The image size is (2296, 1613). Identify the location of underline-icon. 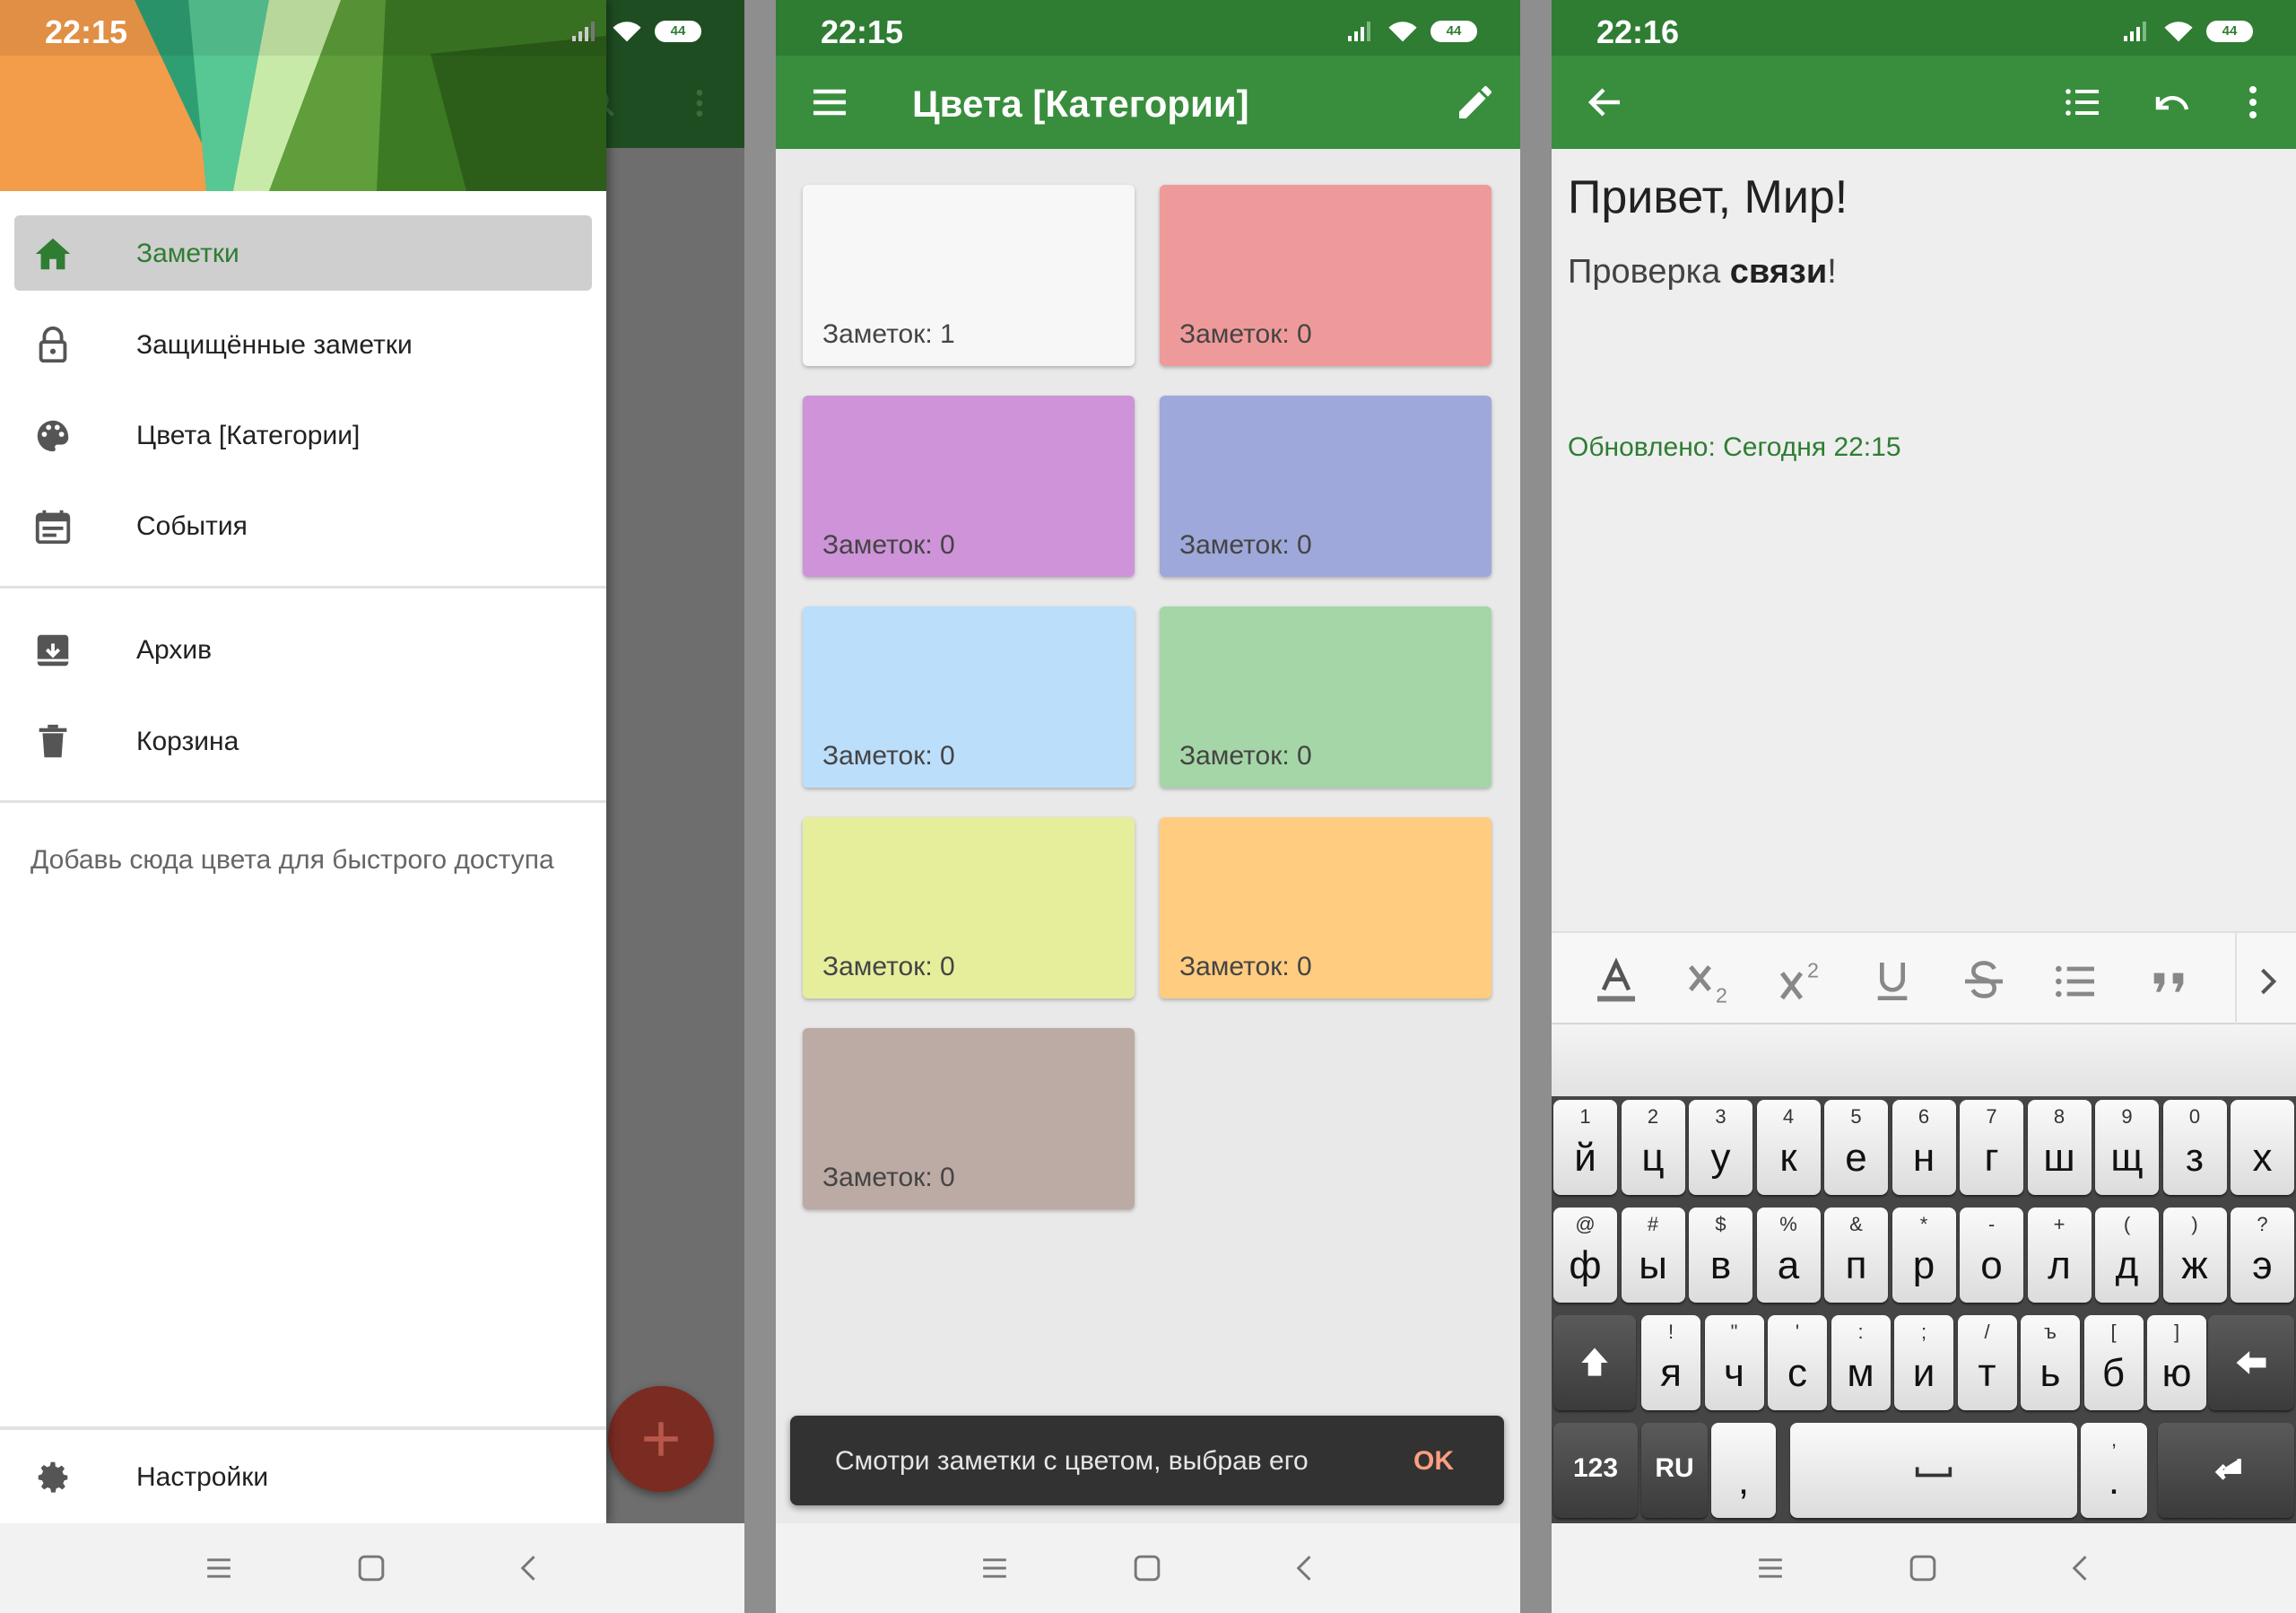
(1892, 981).